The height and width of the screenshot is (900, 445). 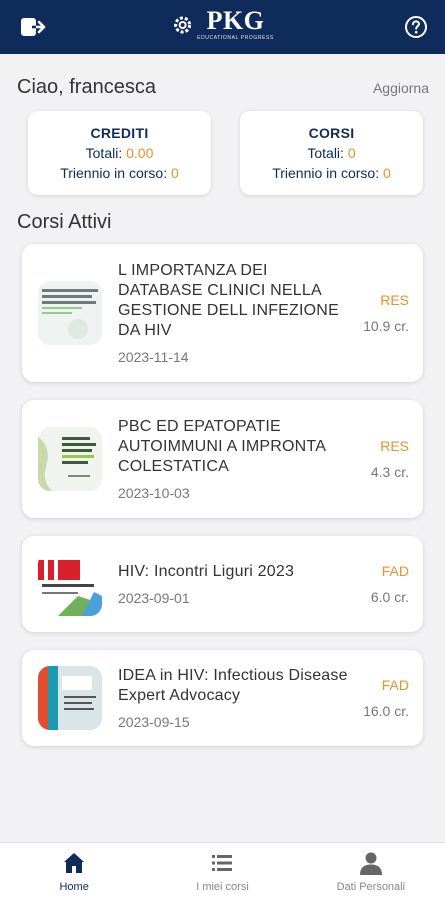 I want to click on nav-label: I miei corsi, so click(x=222, y=886).